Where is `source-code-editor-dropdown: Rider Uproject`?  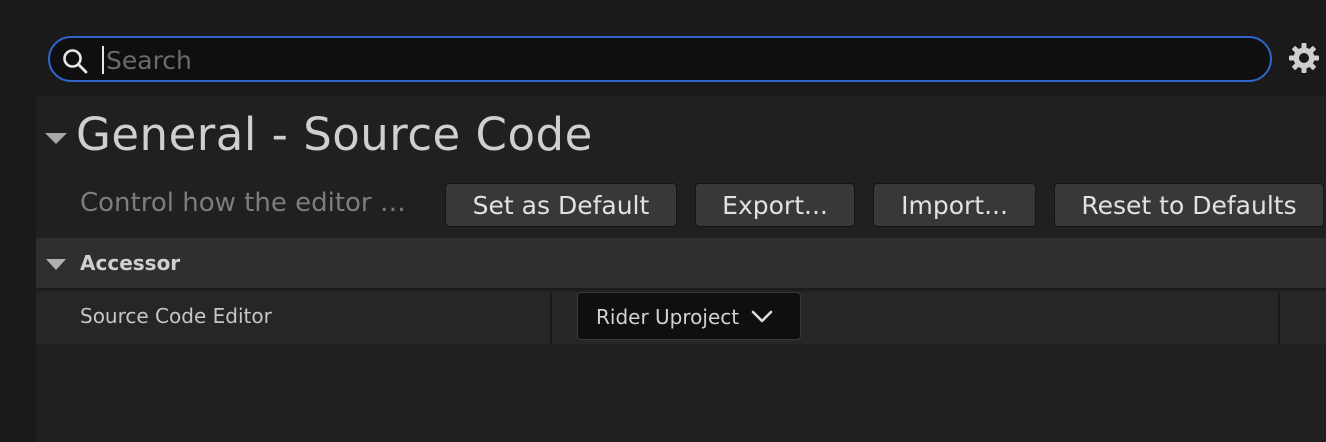 source-code-editor-dropdown: Rider Uproject is located at coordinates (689, 316).